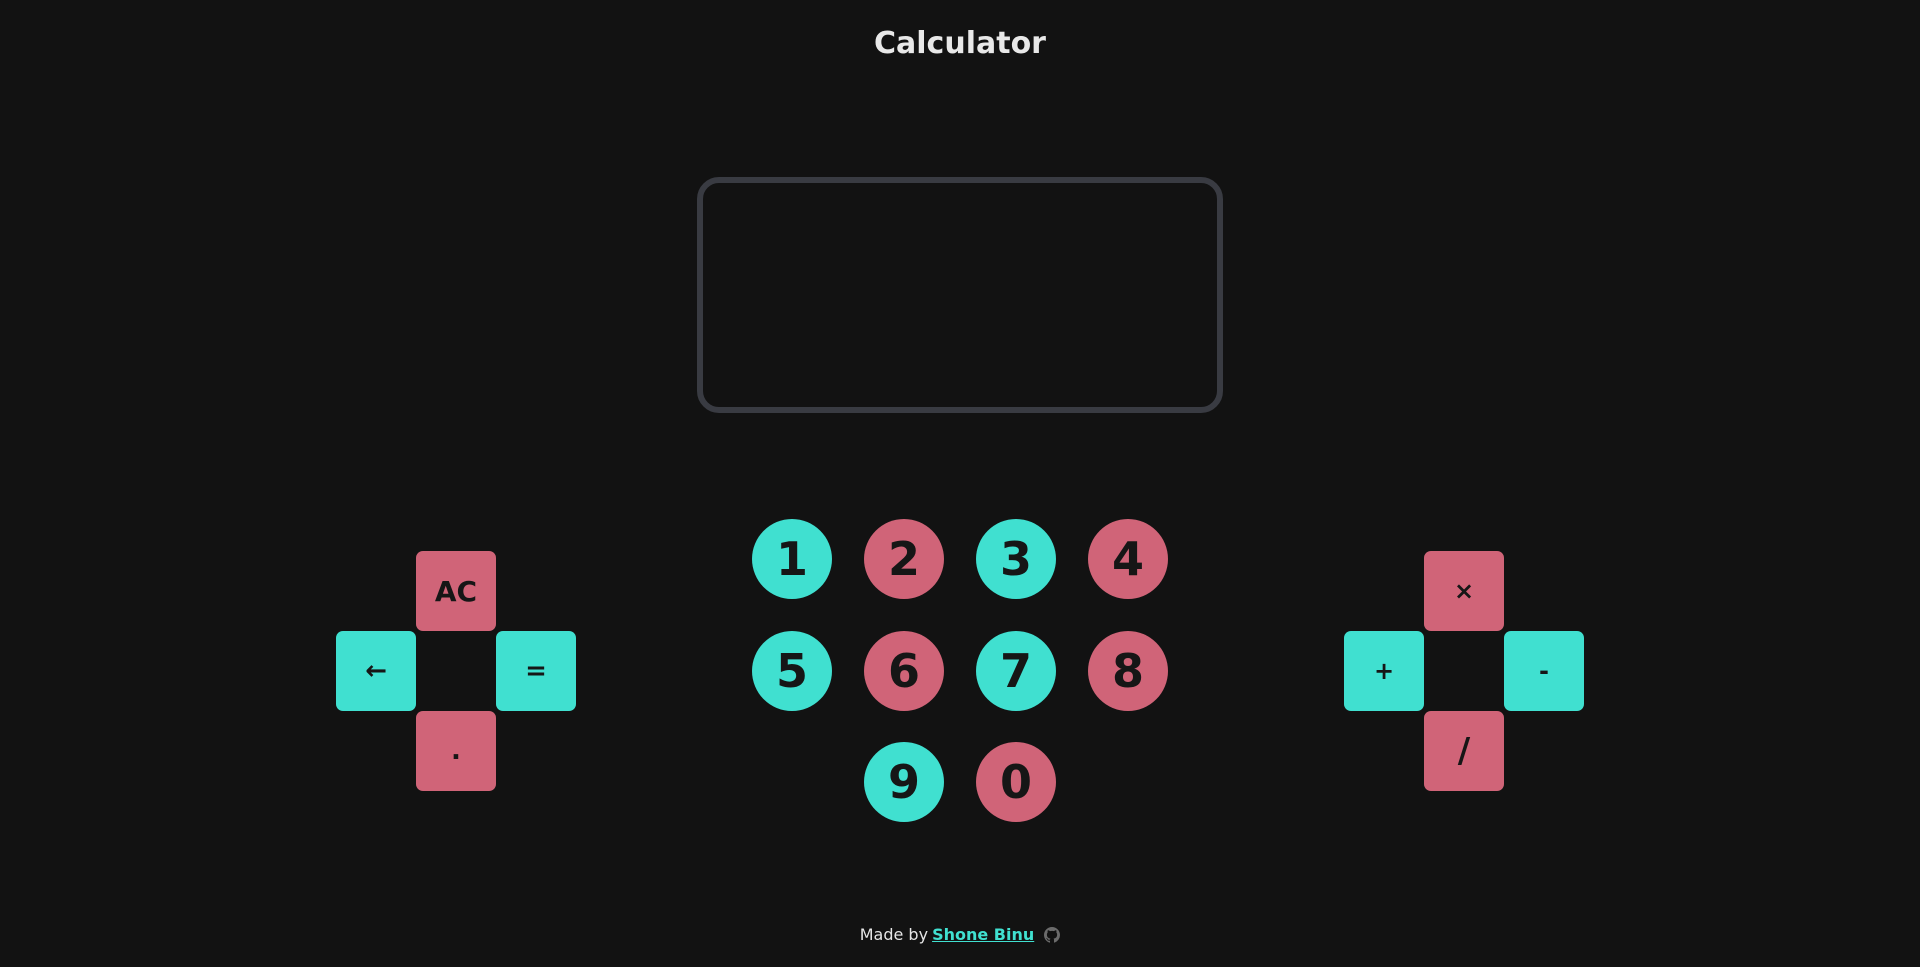 This screenshot has width=1920, height=967. What do you see at coordinates (960, 295) in the screenshot?
I see `calculator-display` at bounding box center [960, 295].